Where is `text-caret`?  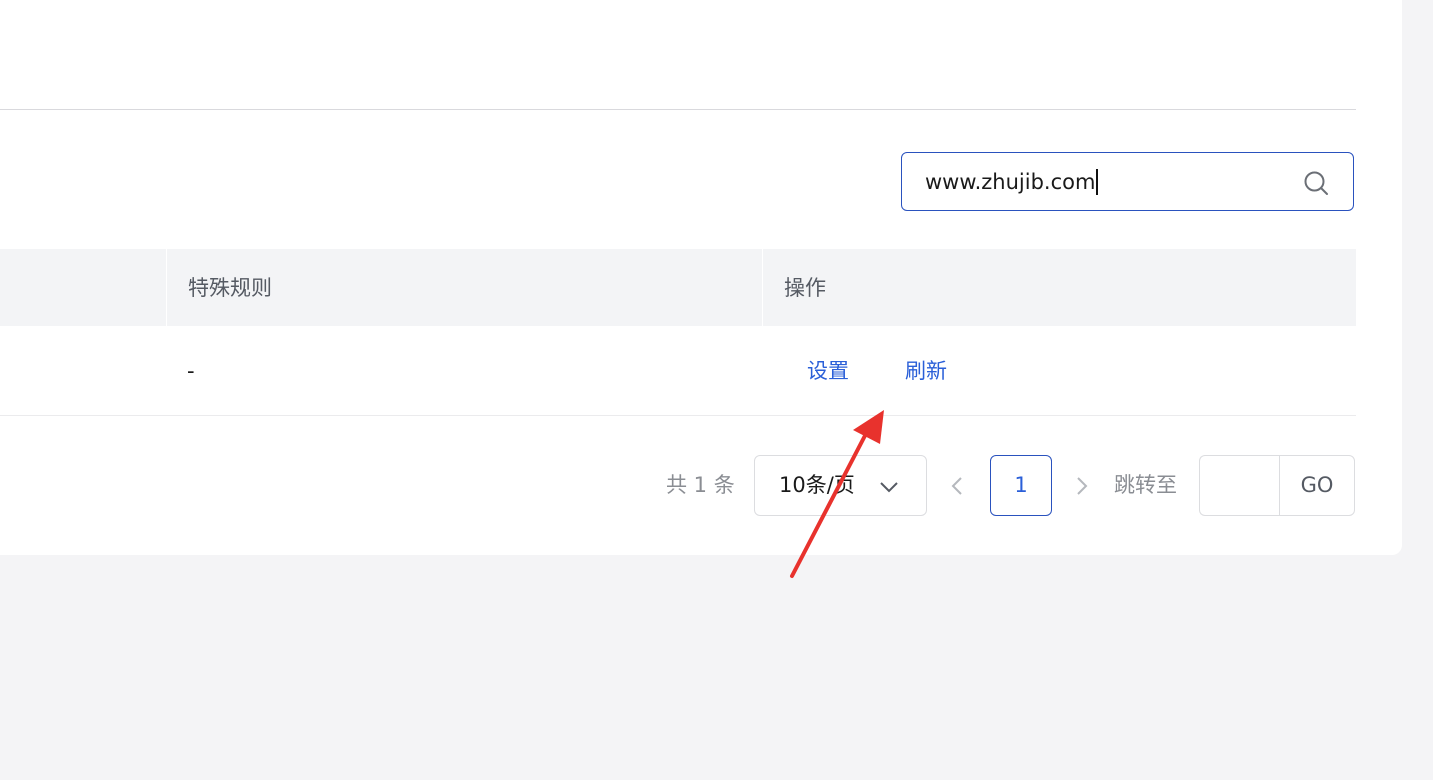
text-caret is located at coordinates (1097, 182).